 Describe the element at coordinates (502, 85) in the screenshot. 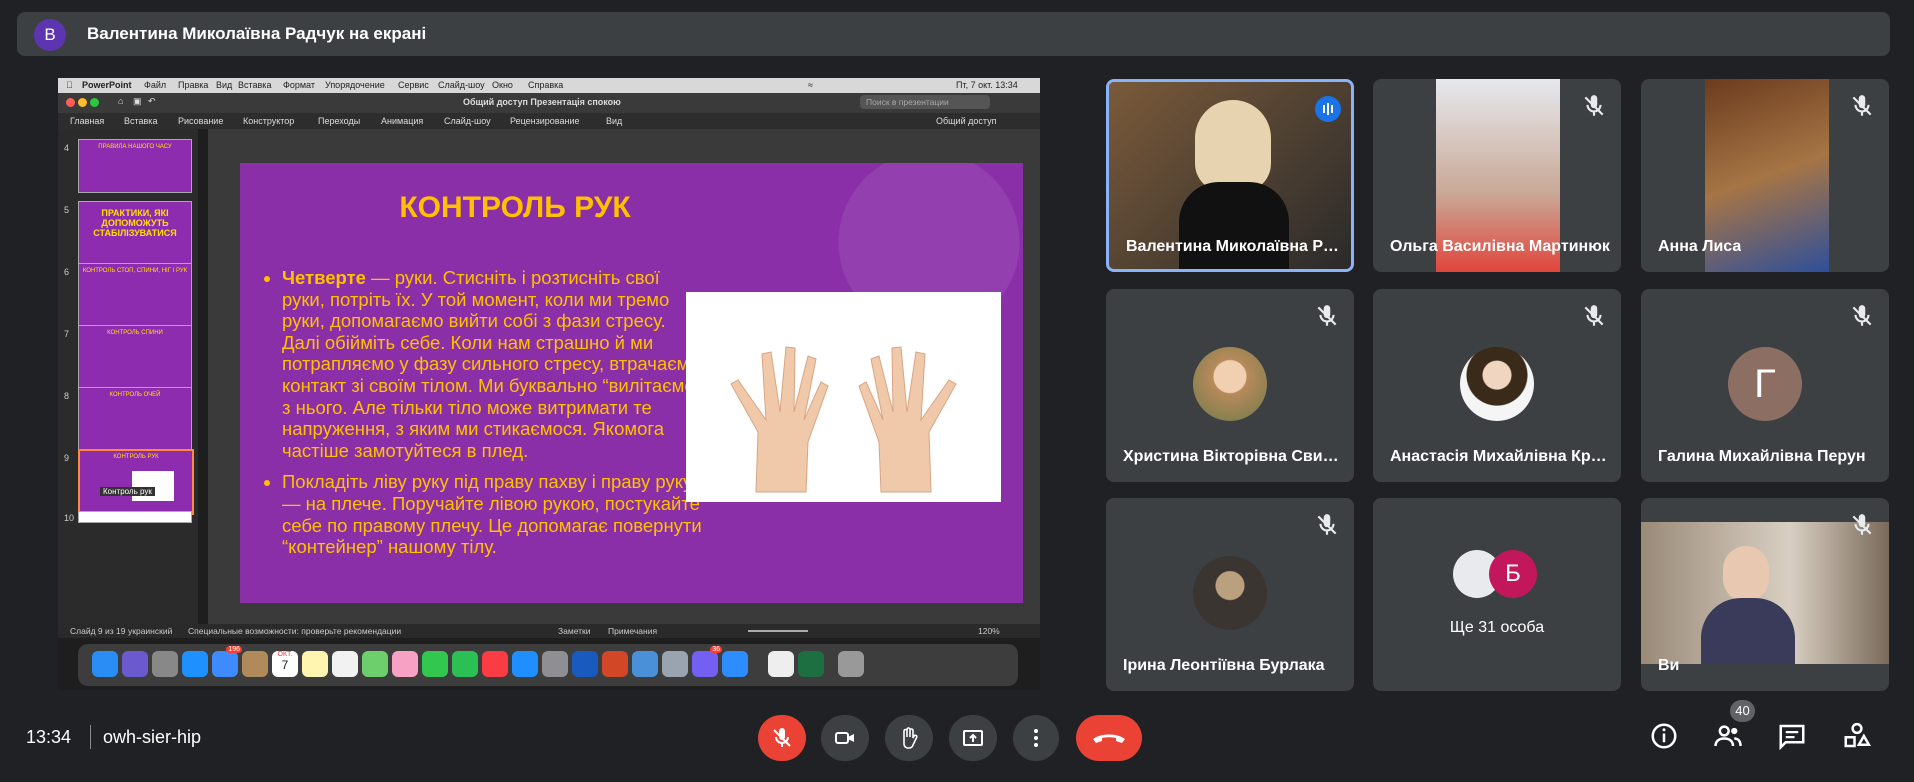

I see `menu-window: Окно` at that location.